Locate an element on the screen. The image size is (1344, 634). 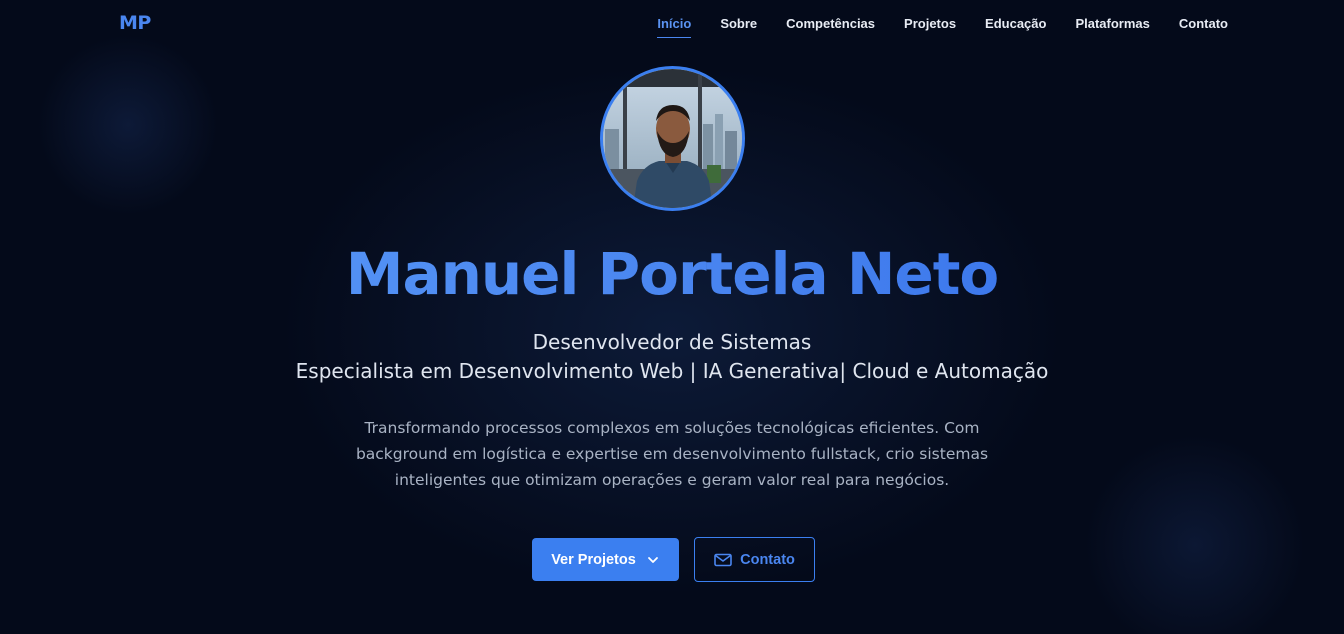
chevron-down-icon is located at coordinates (653, 560).